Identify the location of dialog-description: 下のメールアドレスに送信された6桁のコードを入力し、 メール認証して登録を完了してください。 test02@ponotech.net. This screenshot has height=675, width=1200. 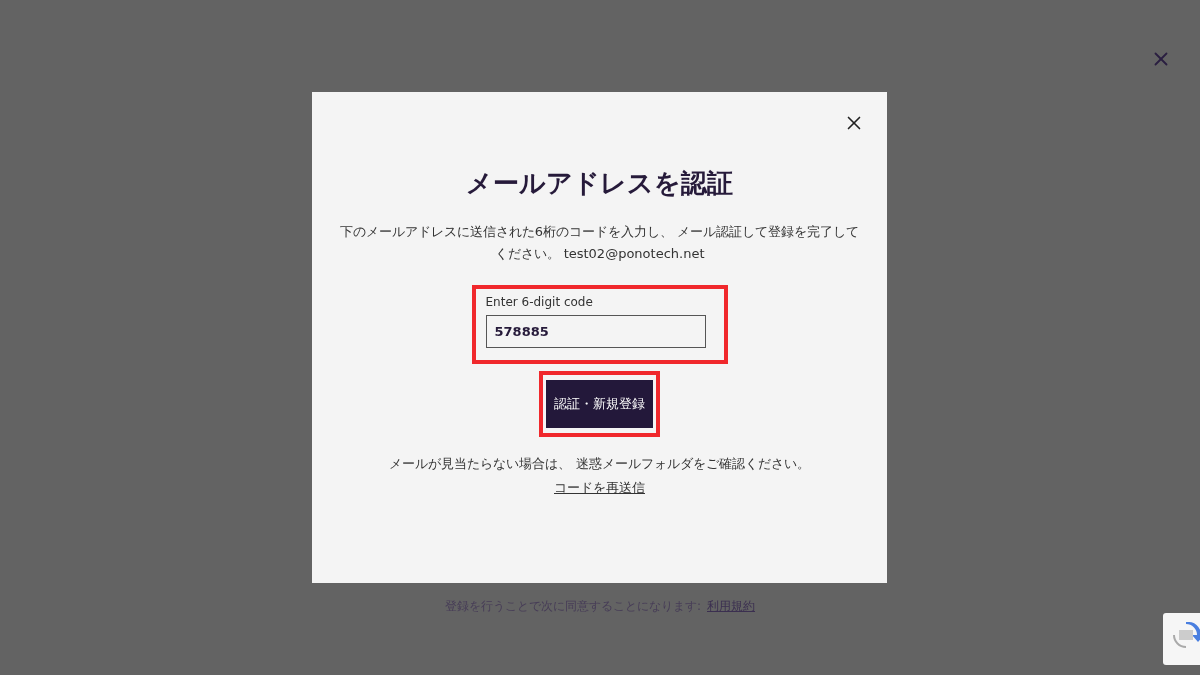
(599, 243).